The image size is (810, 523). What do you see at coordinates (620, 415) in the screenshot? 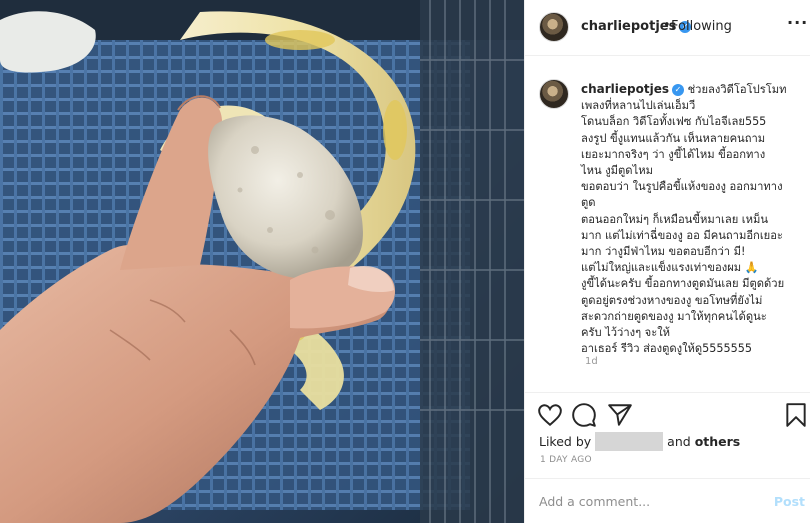
I see `paper-plane-icon` at bounding box center [620, 415].